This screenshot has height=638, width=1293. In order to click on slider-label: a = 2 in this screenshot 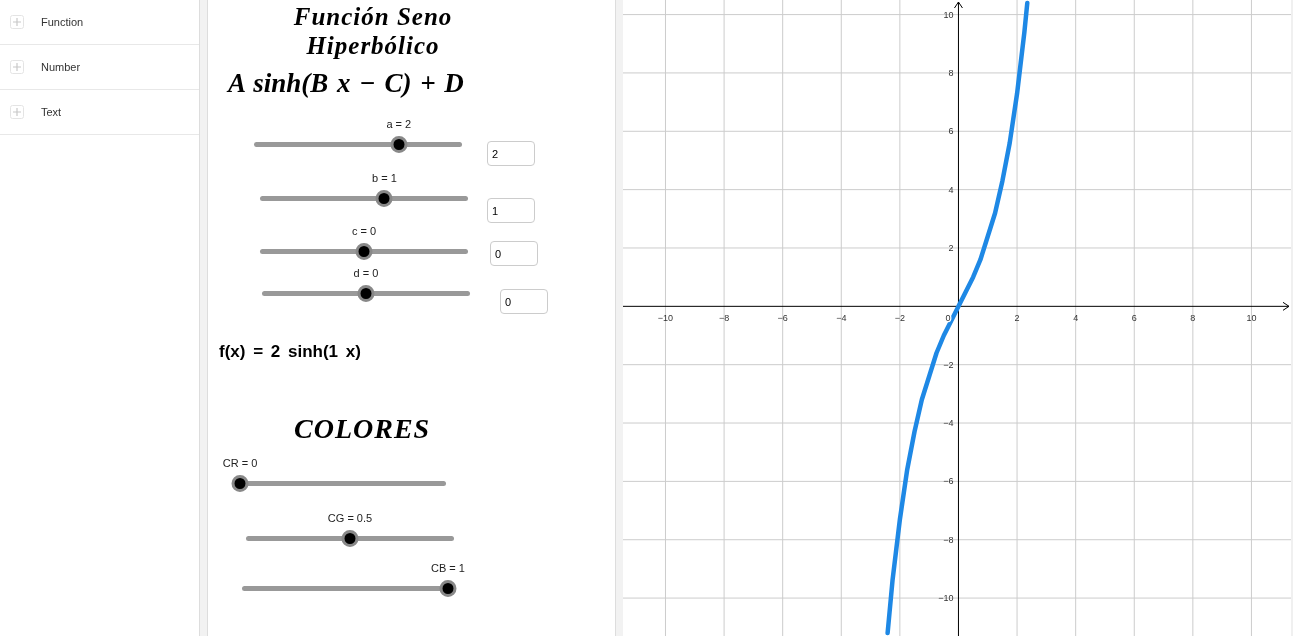, I will do `click(399, 124)`.